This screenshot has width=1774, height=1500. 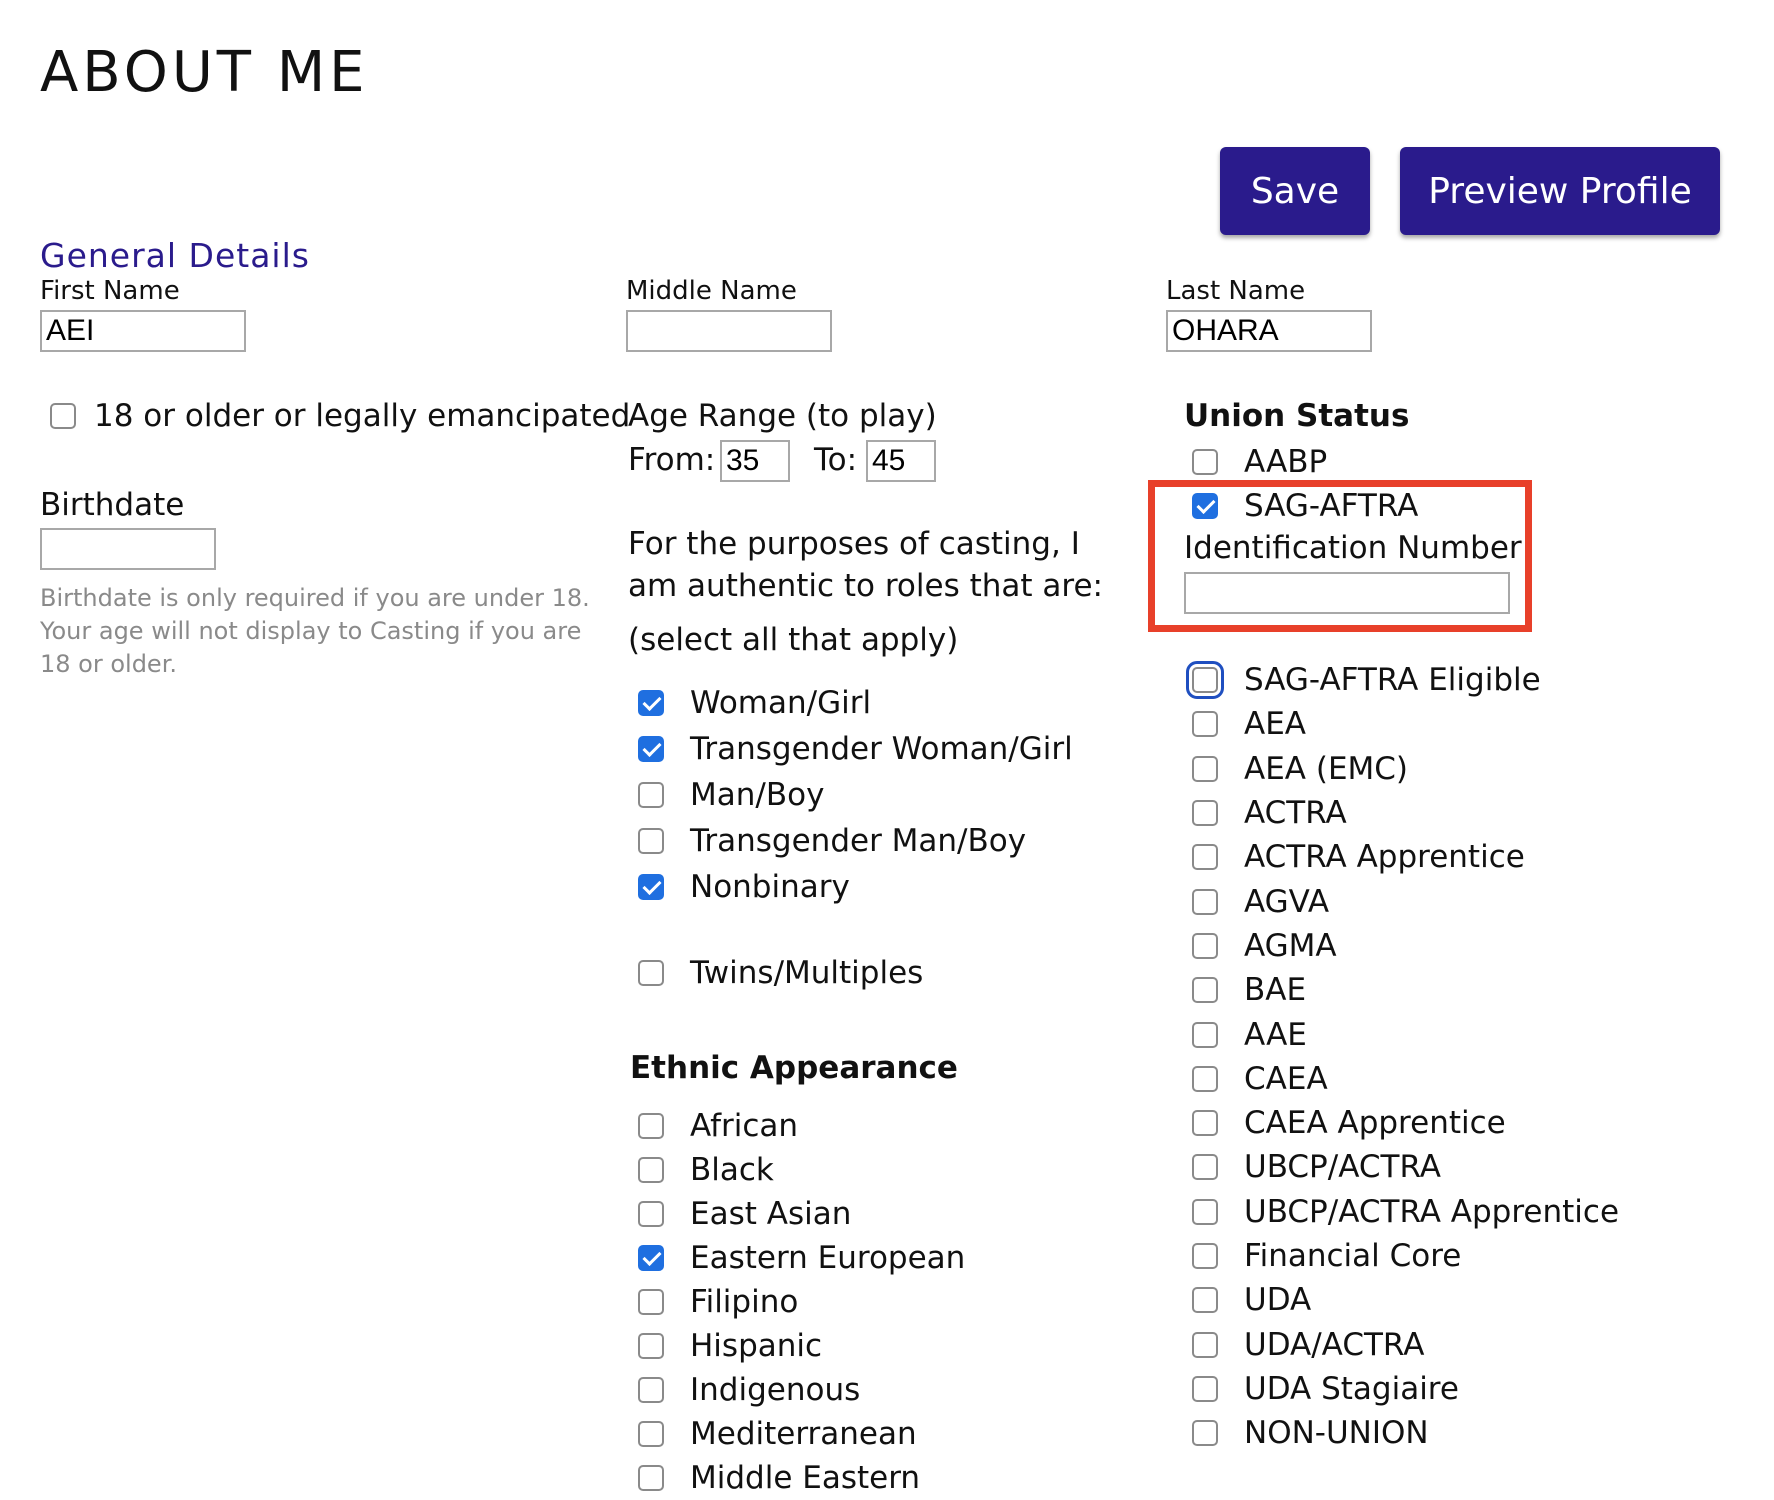 I want to click on sag-aftra-checkbox, so click(x=1205, y=506).